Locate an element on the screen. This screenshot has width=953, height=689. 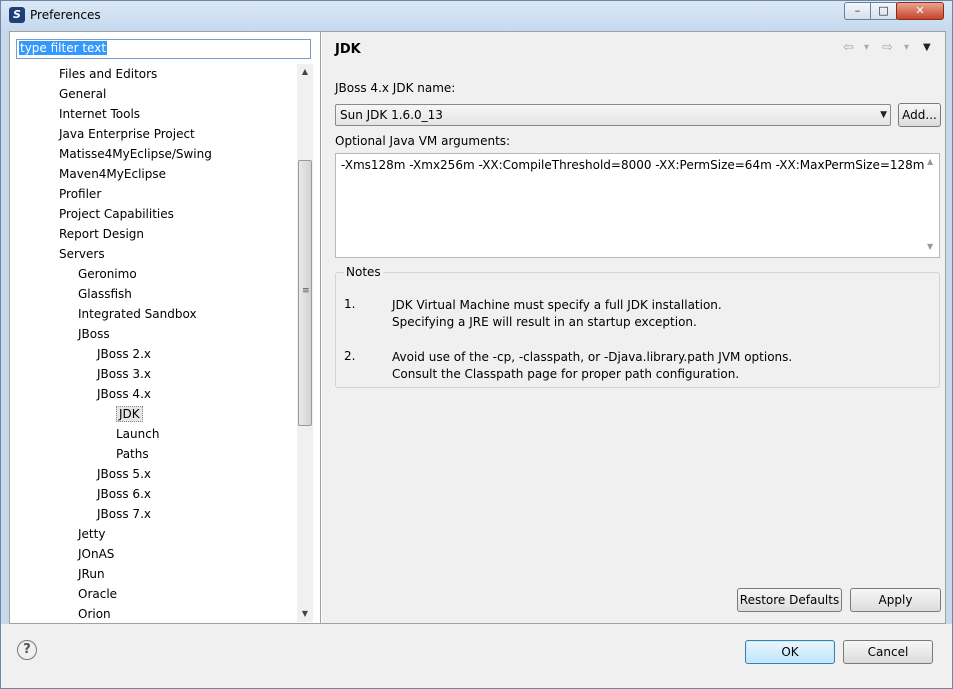
tree-item-label: JBoss is located at coordinates (94, 334).